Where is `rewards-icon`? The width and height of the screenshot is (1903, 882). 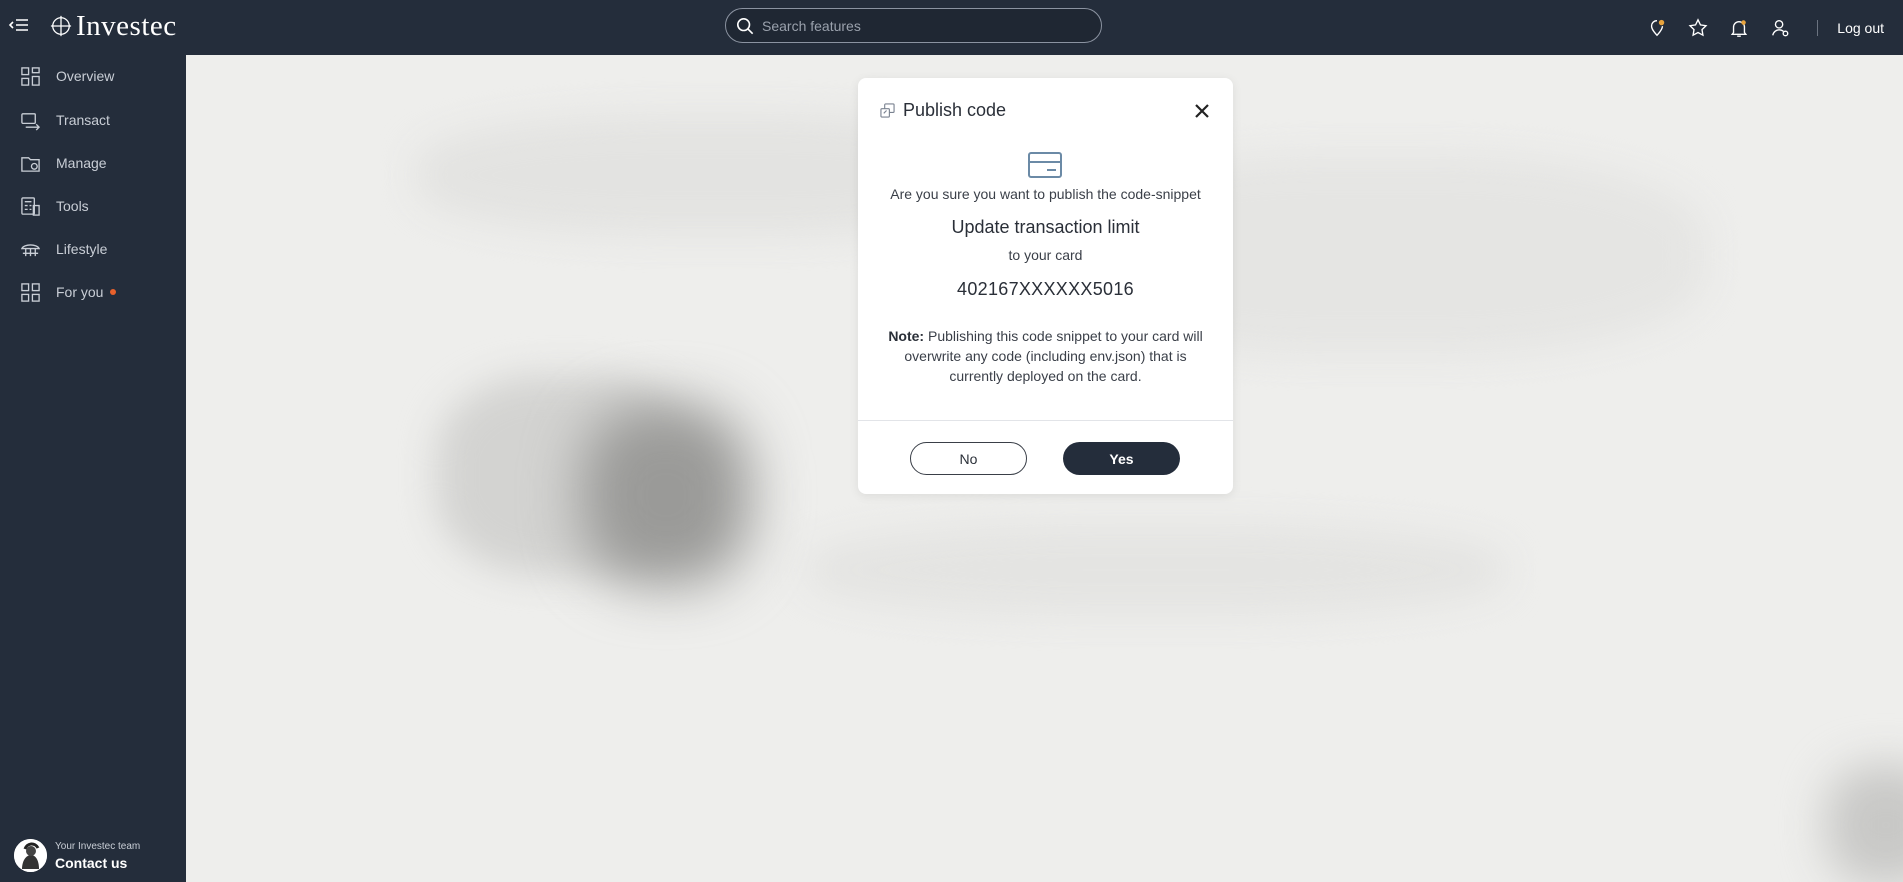 rewards-icon is located at coordinates (1657, 28).